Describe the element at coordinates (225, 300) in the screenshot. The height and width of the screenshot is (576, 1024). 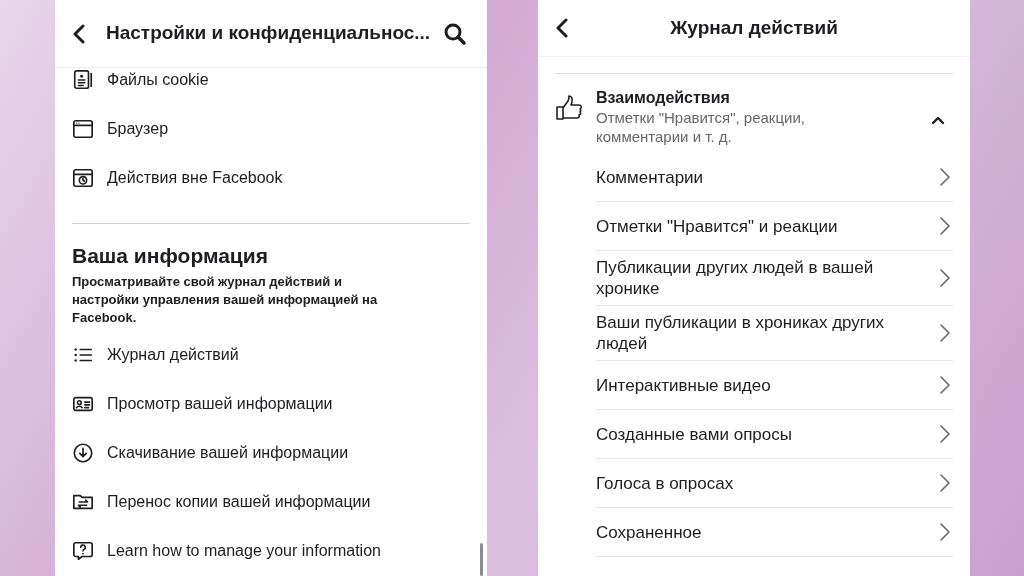
I see `section-description: Просматривайте свой журнал действий и настройки управления вашей информацией на Facebook.` at that location.